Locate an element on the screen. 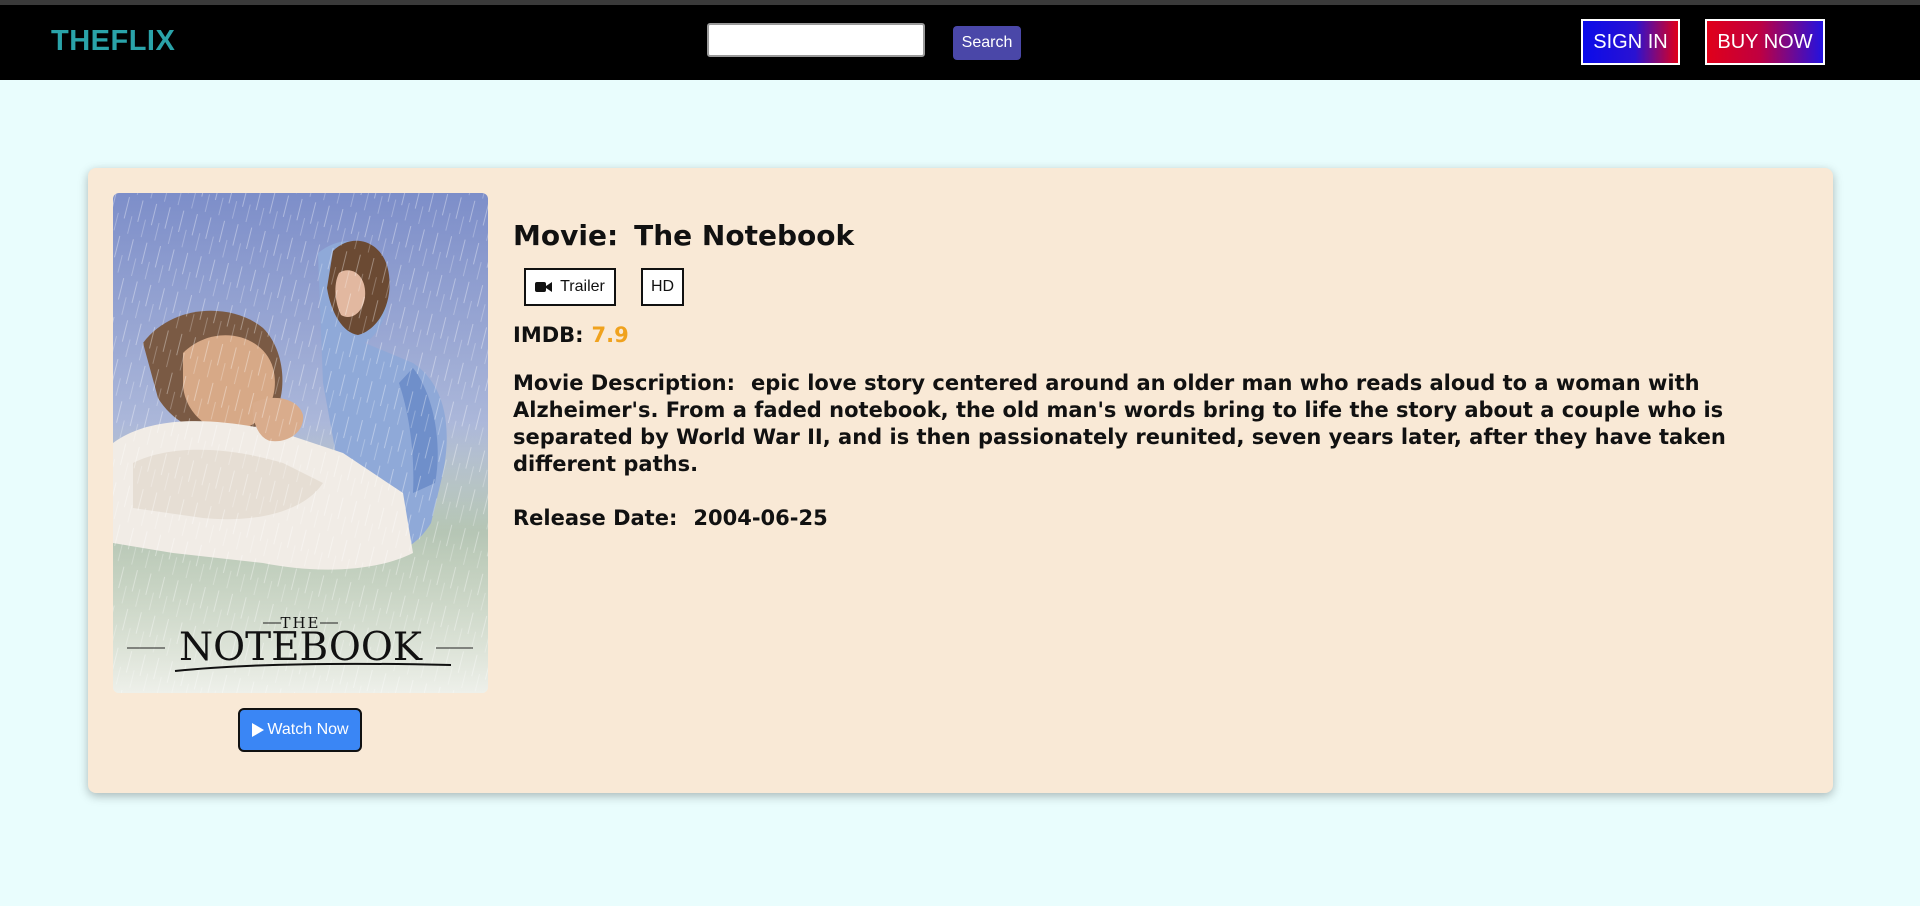 Image resolution: width=1920 pixels, height=906 pixels. navbar: THEFLIX Search SIGN IN BUY NOW is located at coordinates (960, 42).